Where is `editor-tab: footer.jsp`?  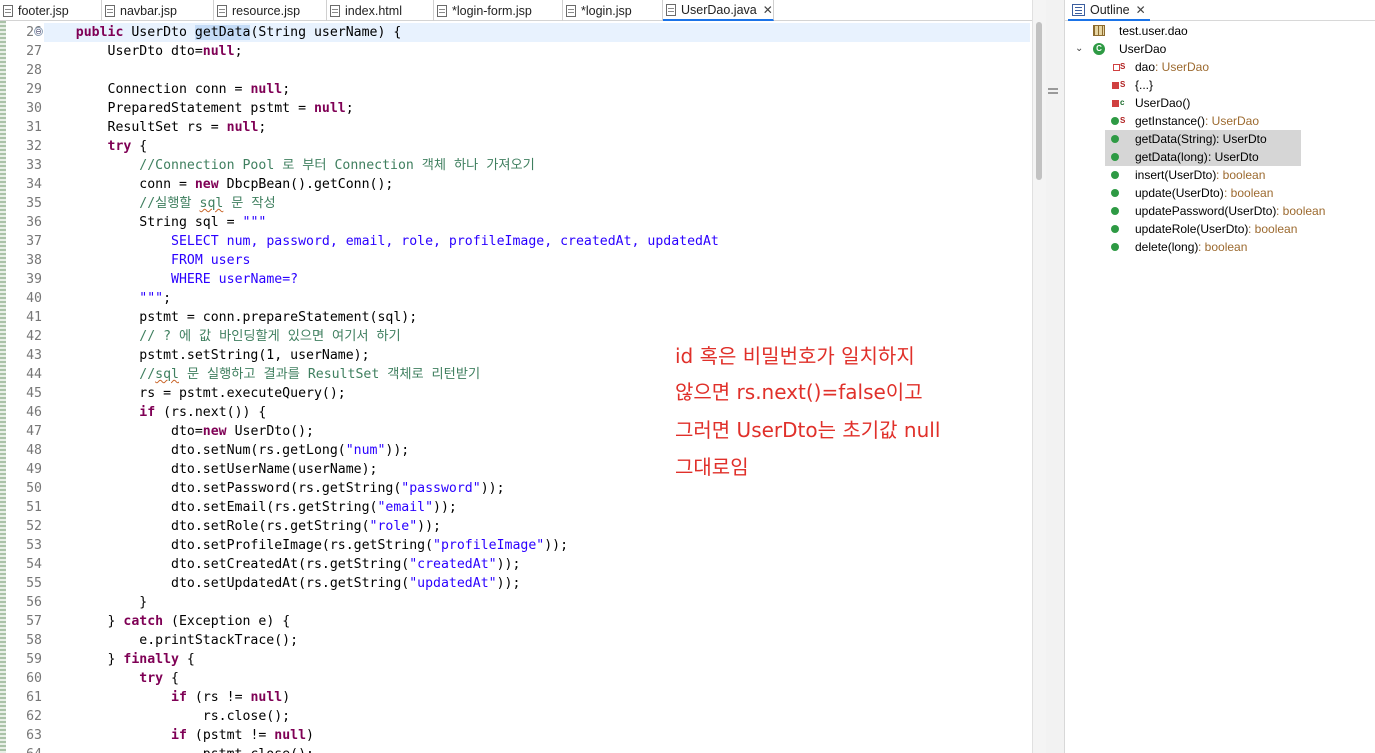
editor-tab: footer.jsp is located at coordinates (51, 10).